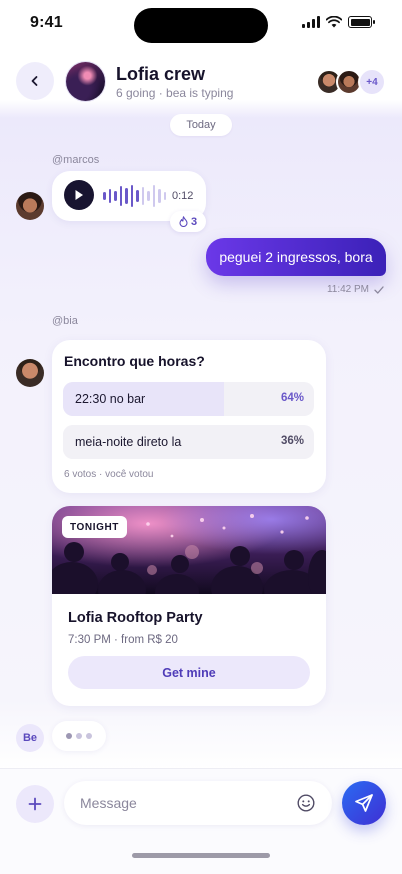 Image resolution: width=402 pixels, height=874 pixels. I want to click on poll-question: Encontro que horas?, so click(134, 361).